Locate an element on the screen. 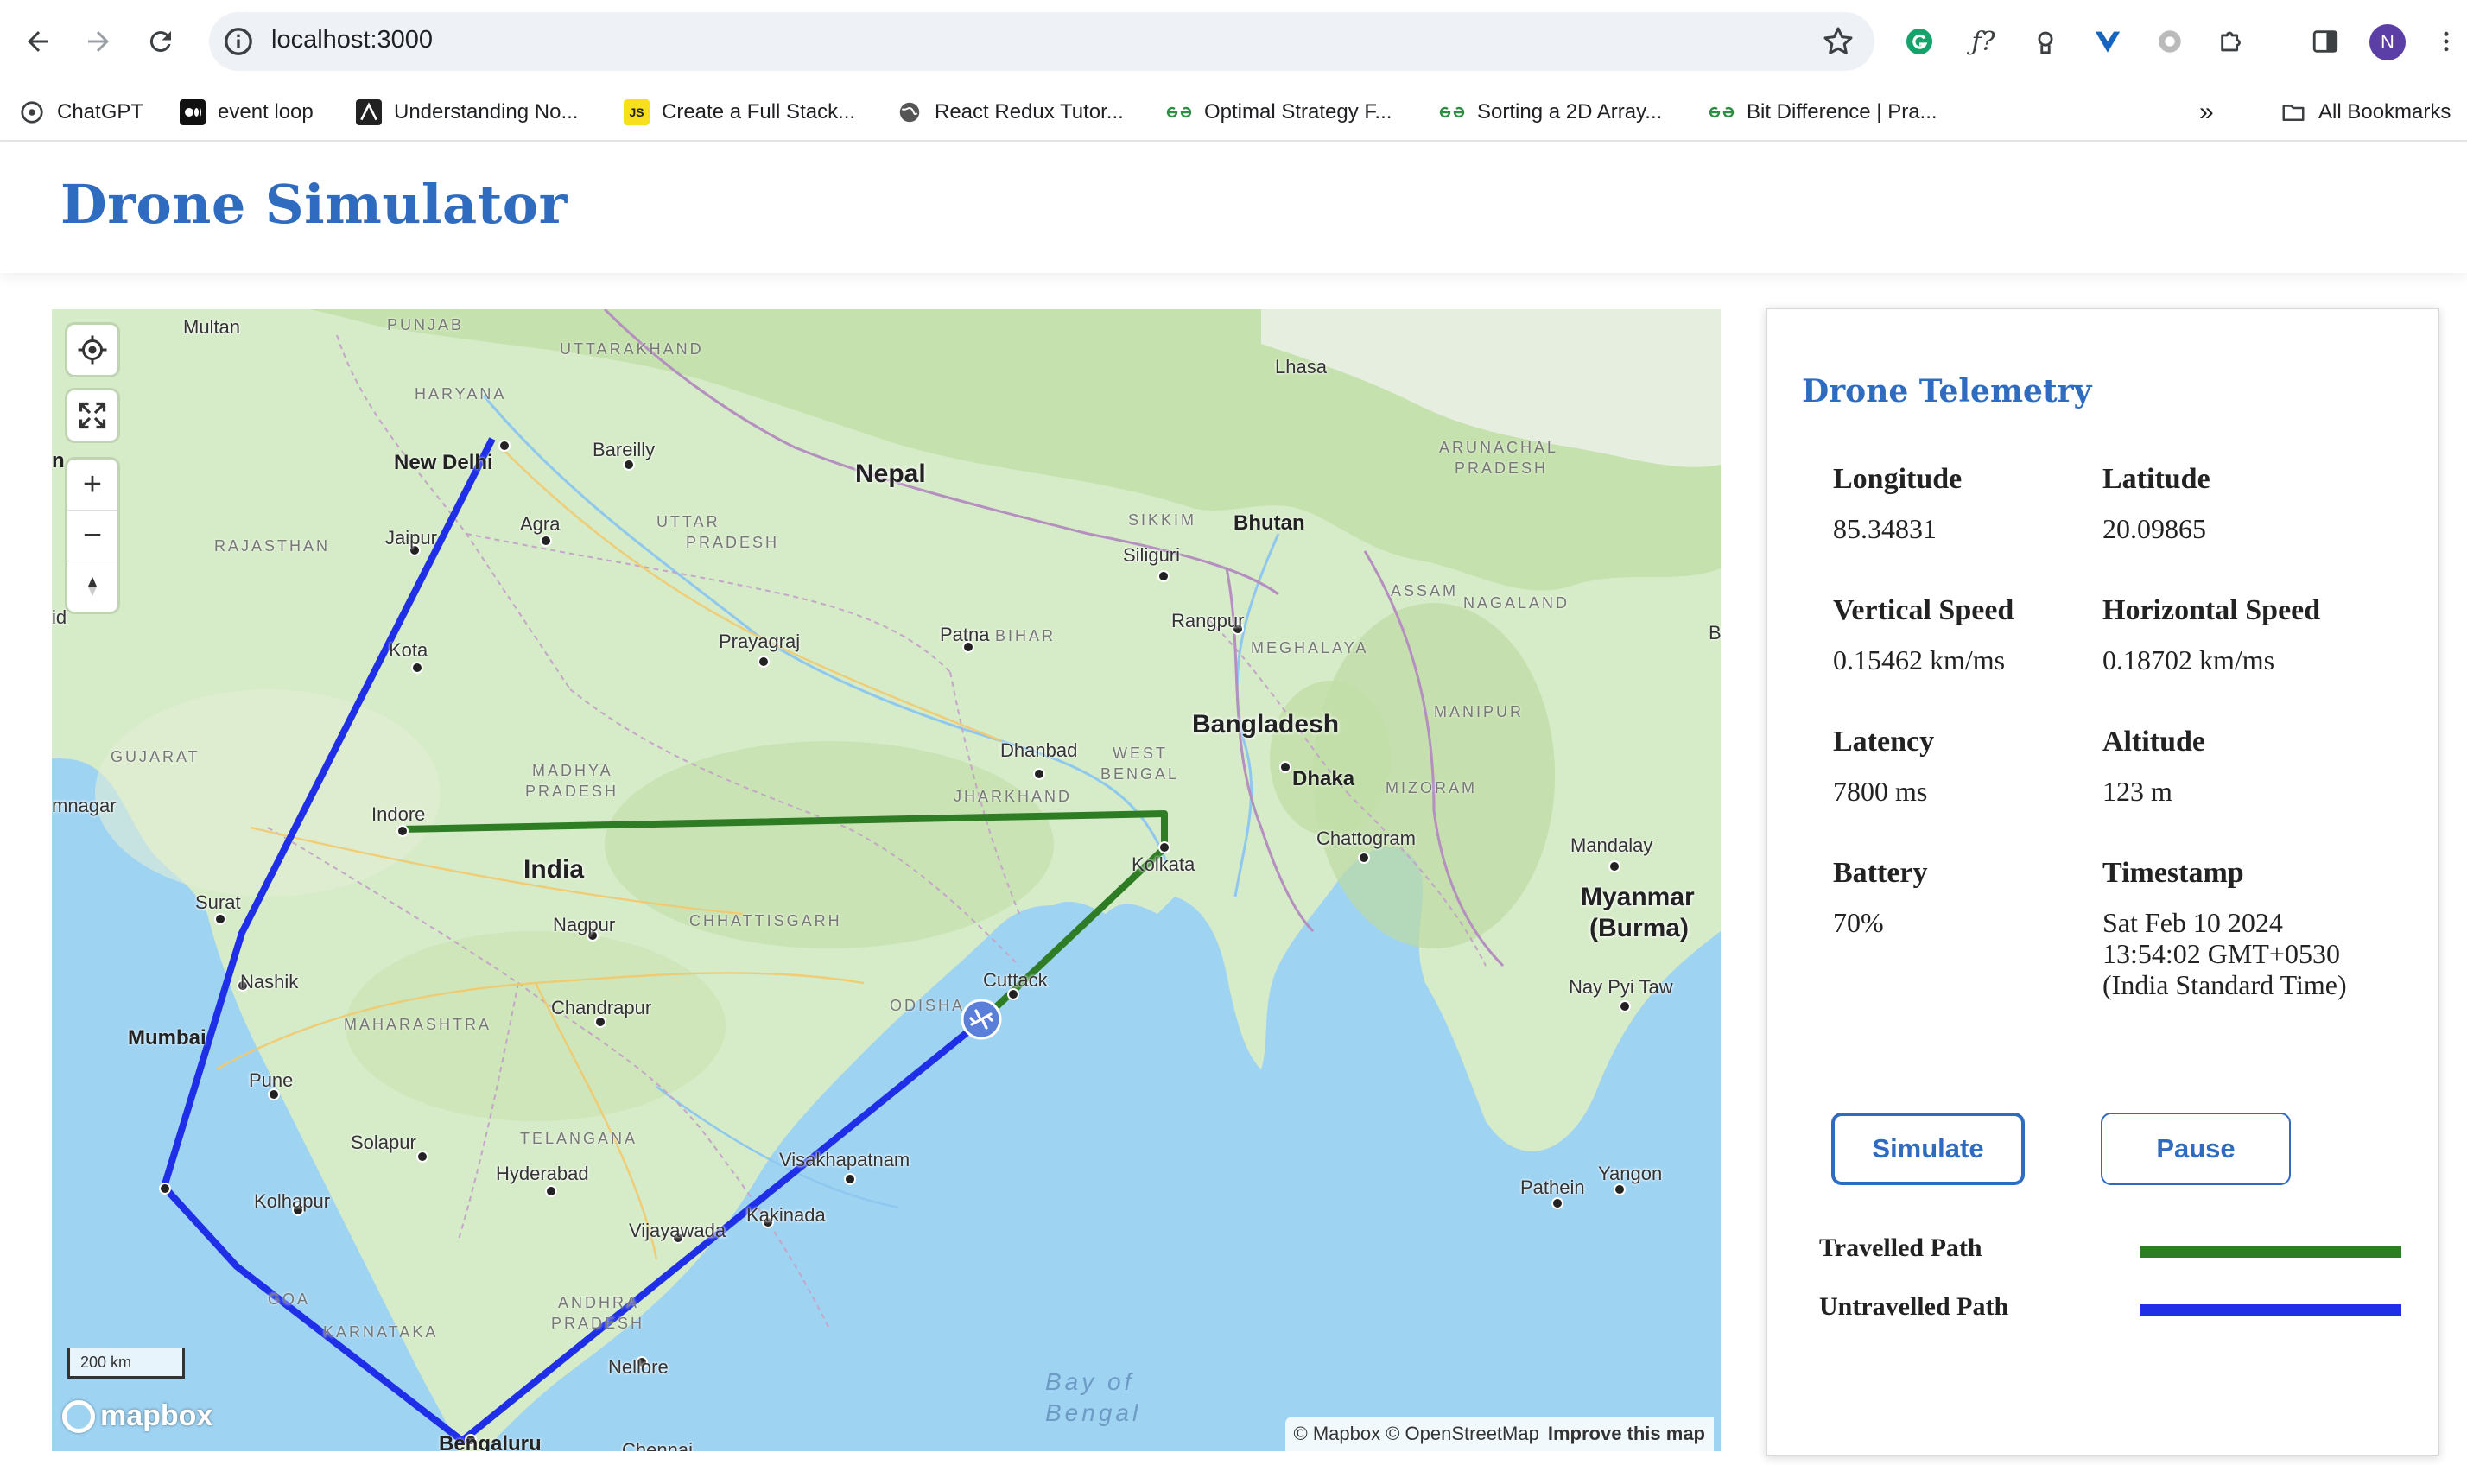 The height and width of the screenshot is (1484, 2467). map-attribution: © Mapbox © OpenStreetMap Improve this map is located at coordinates (1499, 1434).